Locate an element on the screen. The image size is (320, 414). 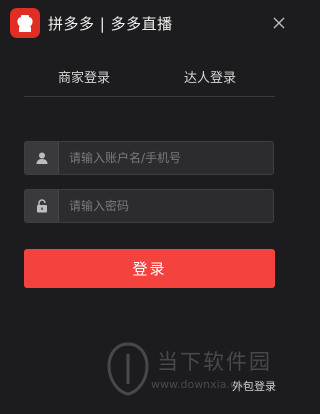
close-button is located at coordinates (279, 23).